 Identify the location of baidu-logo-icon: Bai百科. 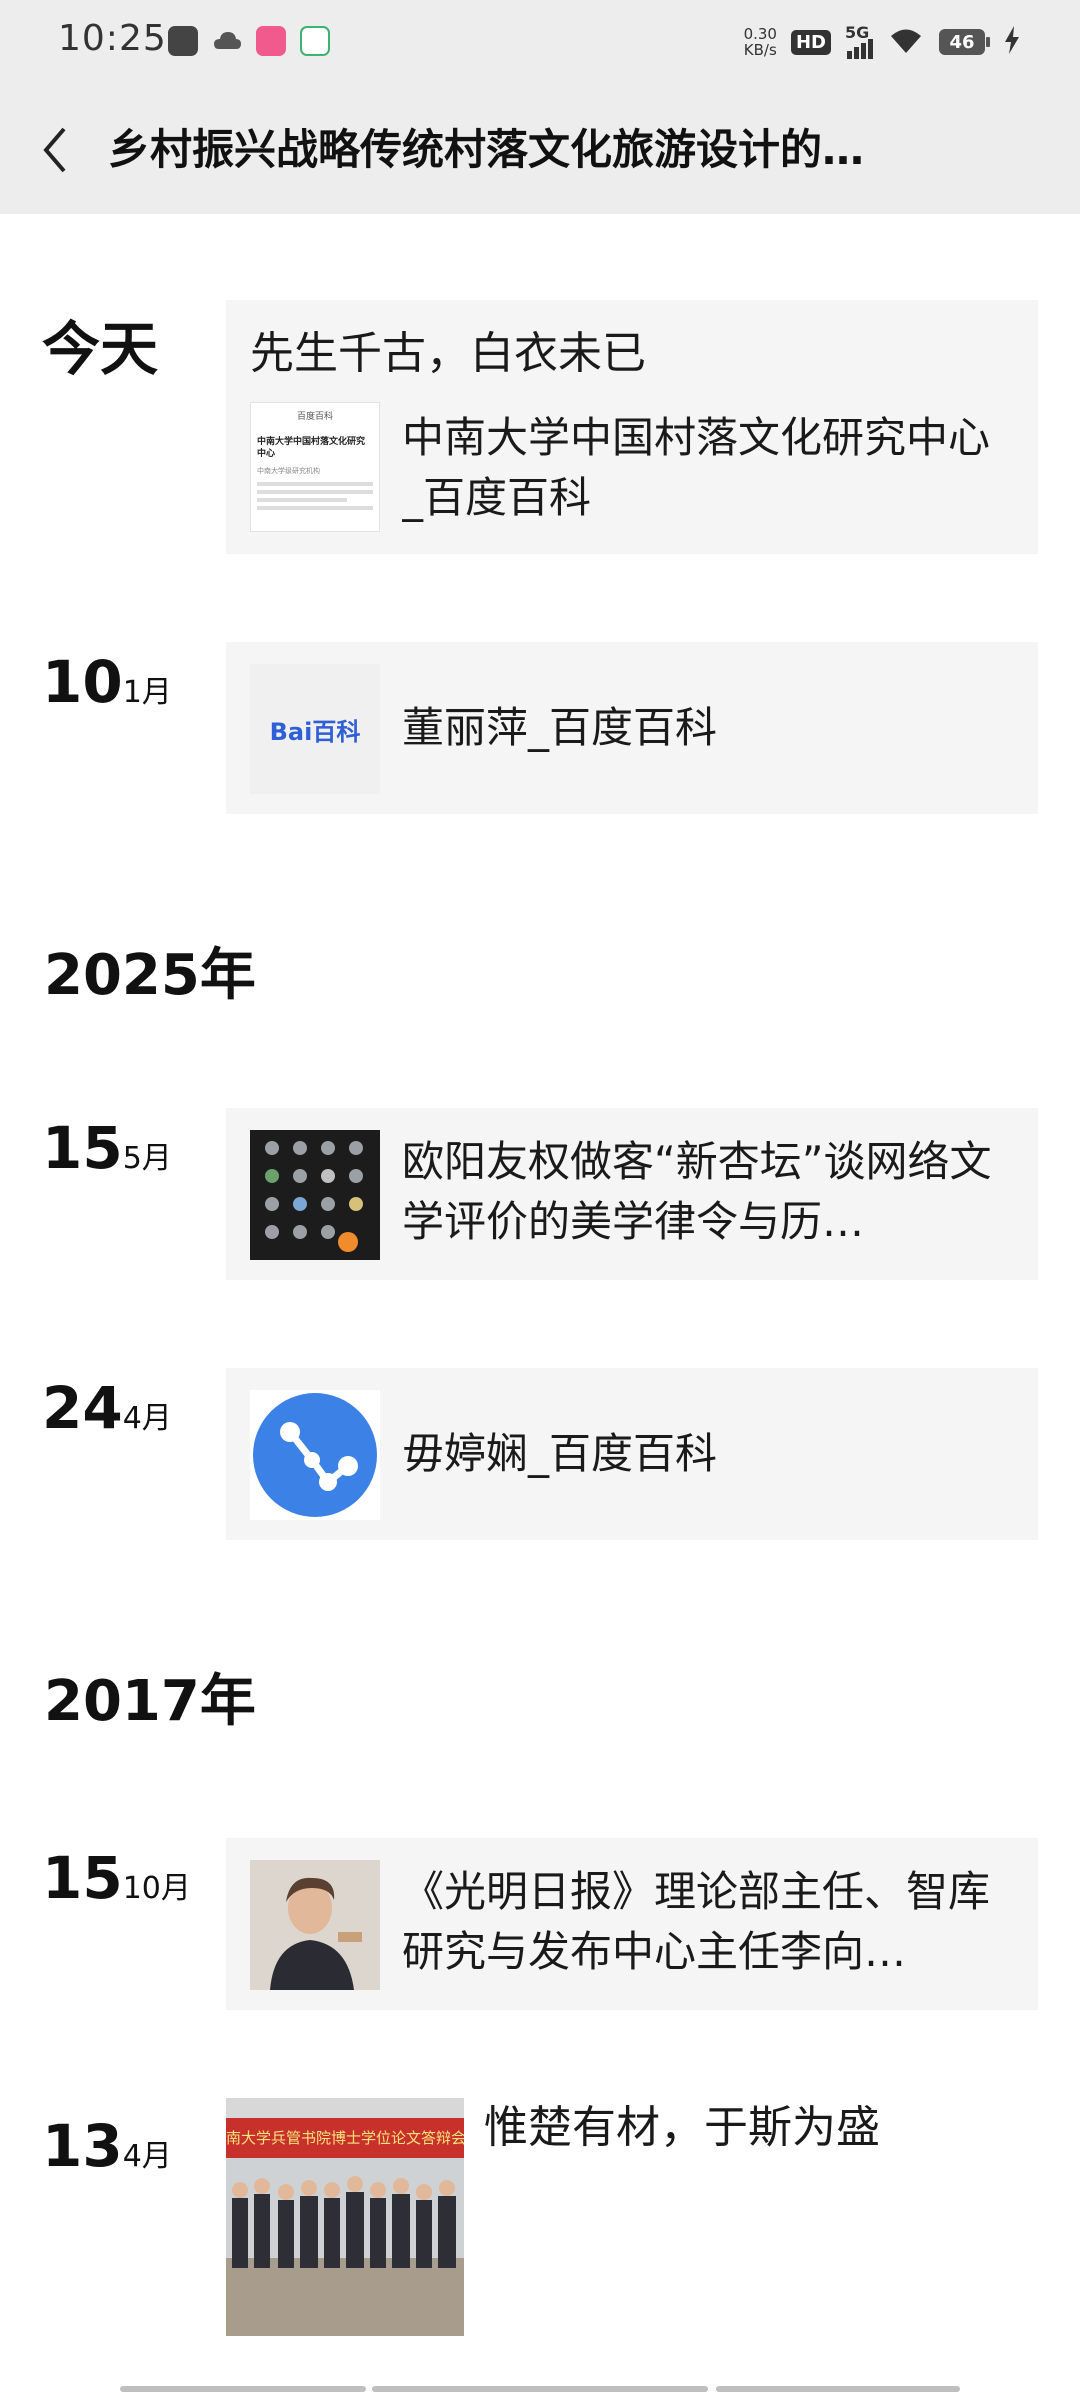
(315, 731).